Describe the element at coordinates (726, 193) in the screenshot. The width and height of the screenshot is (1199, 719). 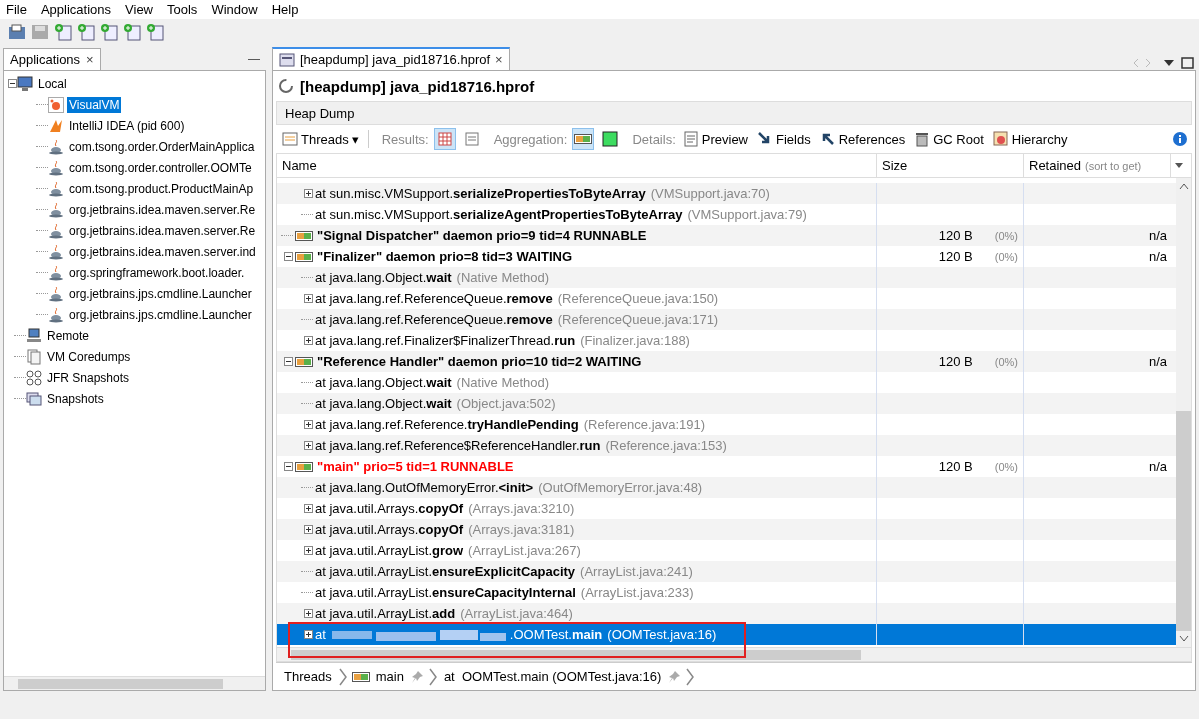
I see `table-row: at sun.misc.VMSupport.serializePropertiesToByteArray (VMSupport.java:70)` at that location.